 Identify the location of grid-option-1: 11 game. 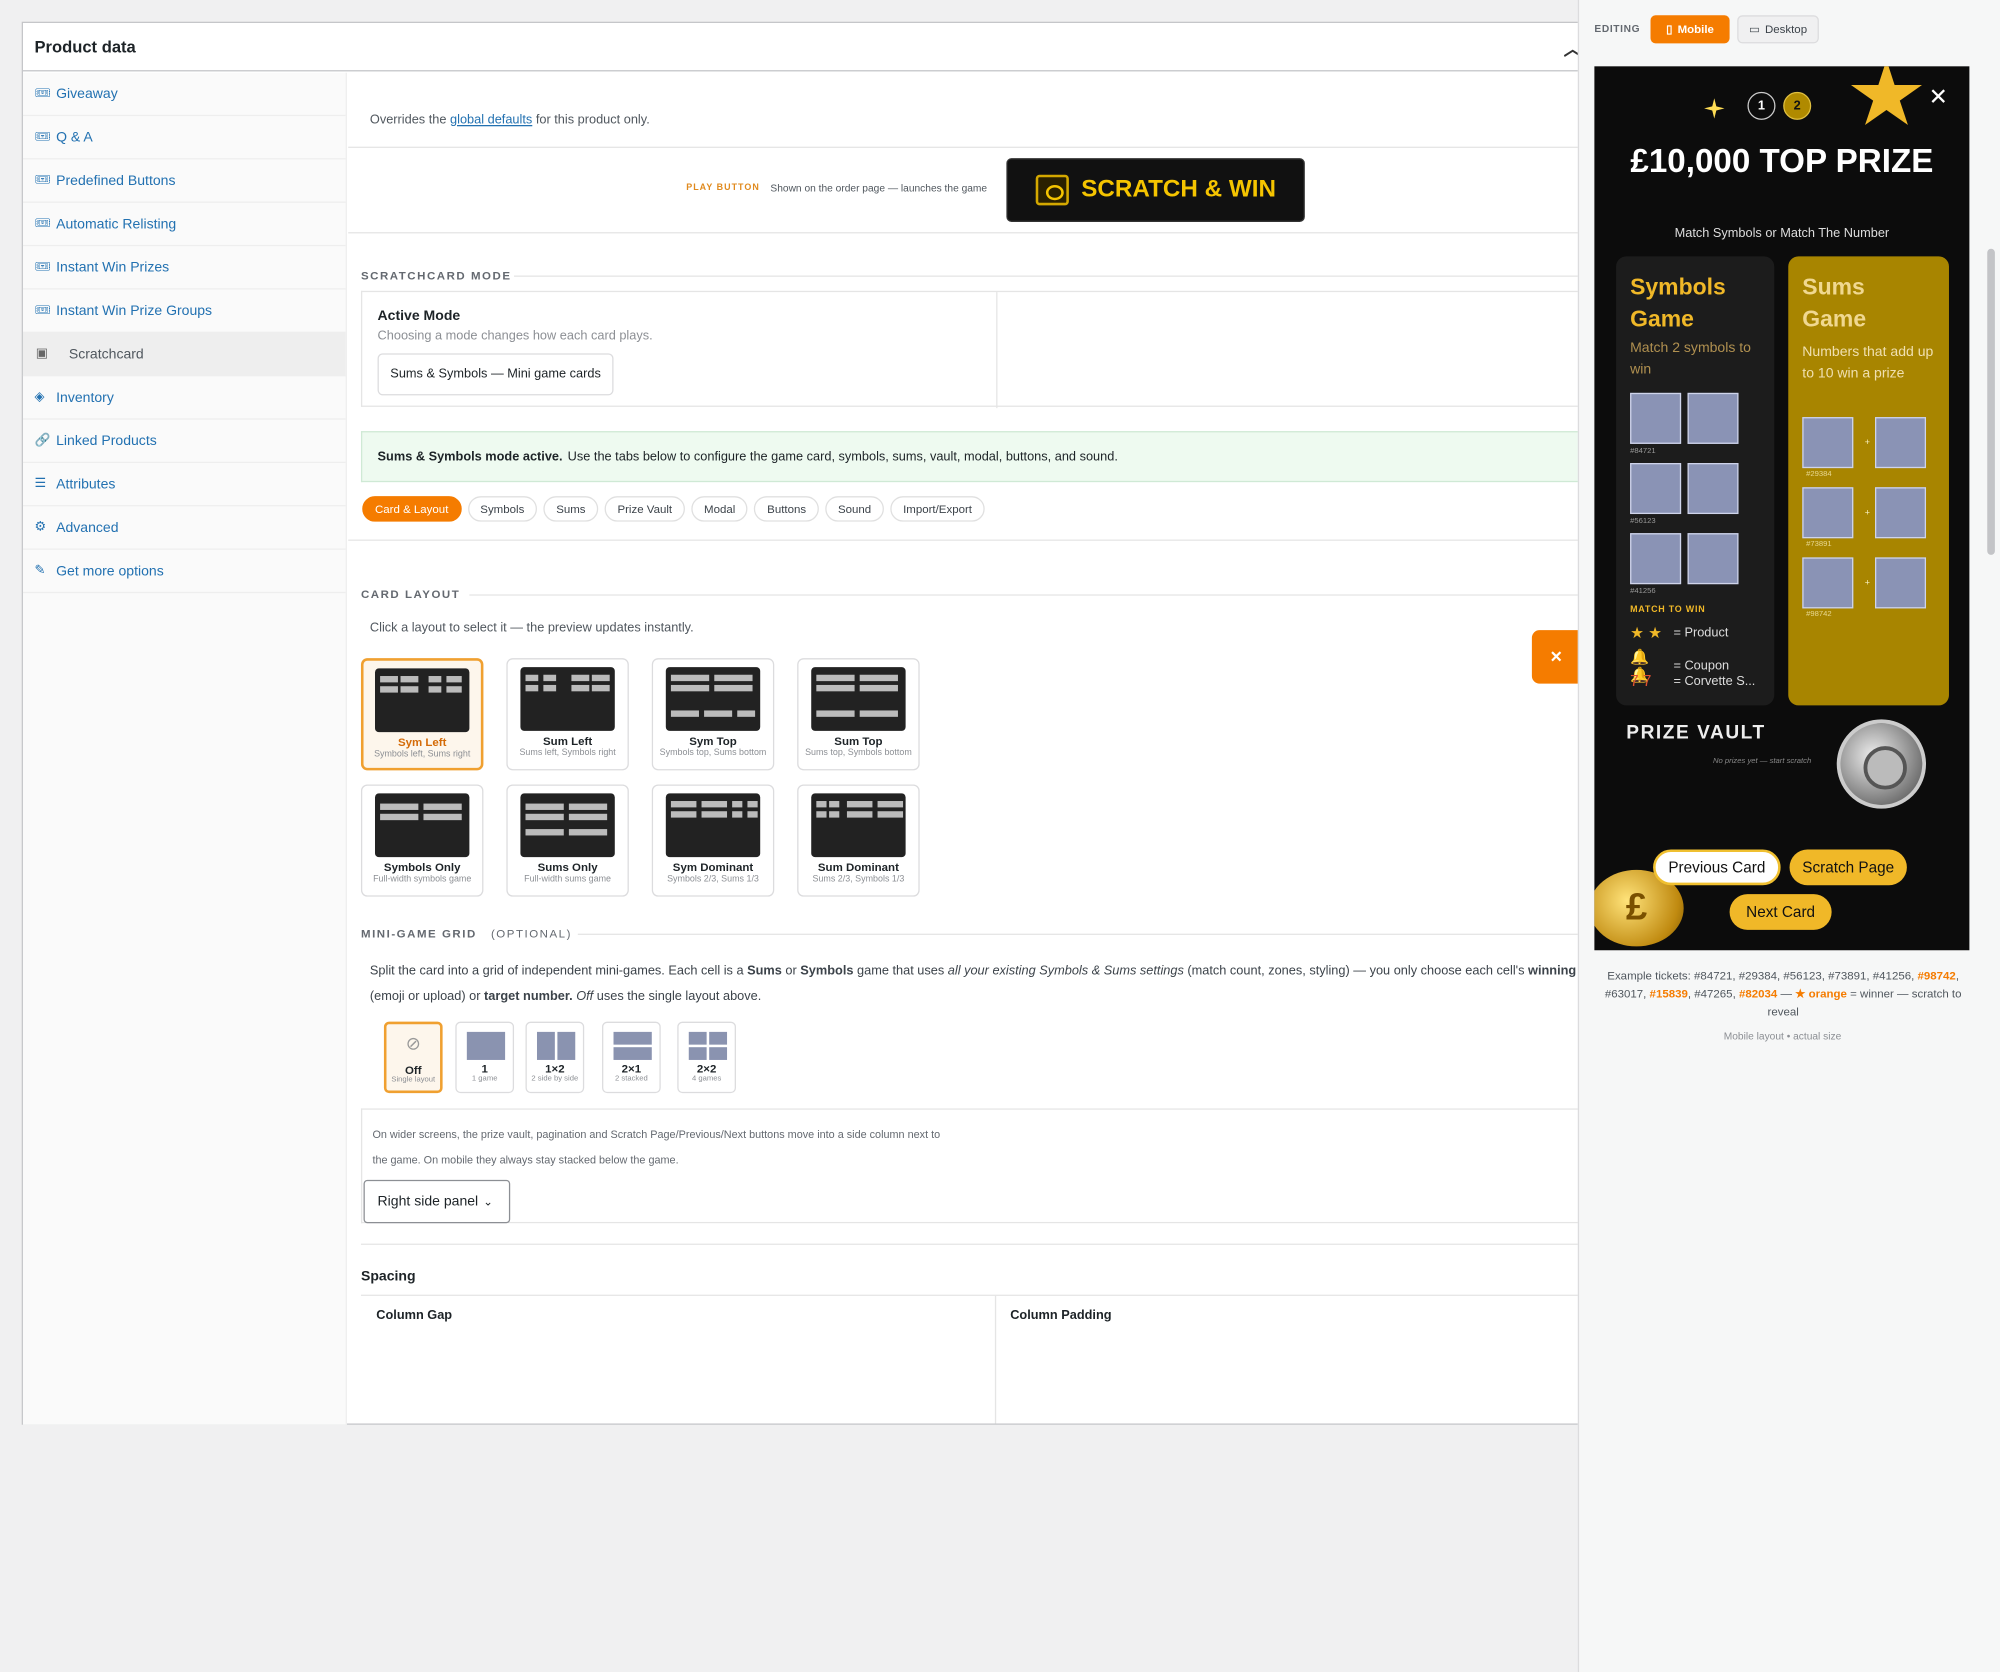
(485, 1057).